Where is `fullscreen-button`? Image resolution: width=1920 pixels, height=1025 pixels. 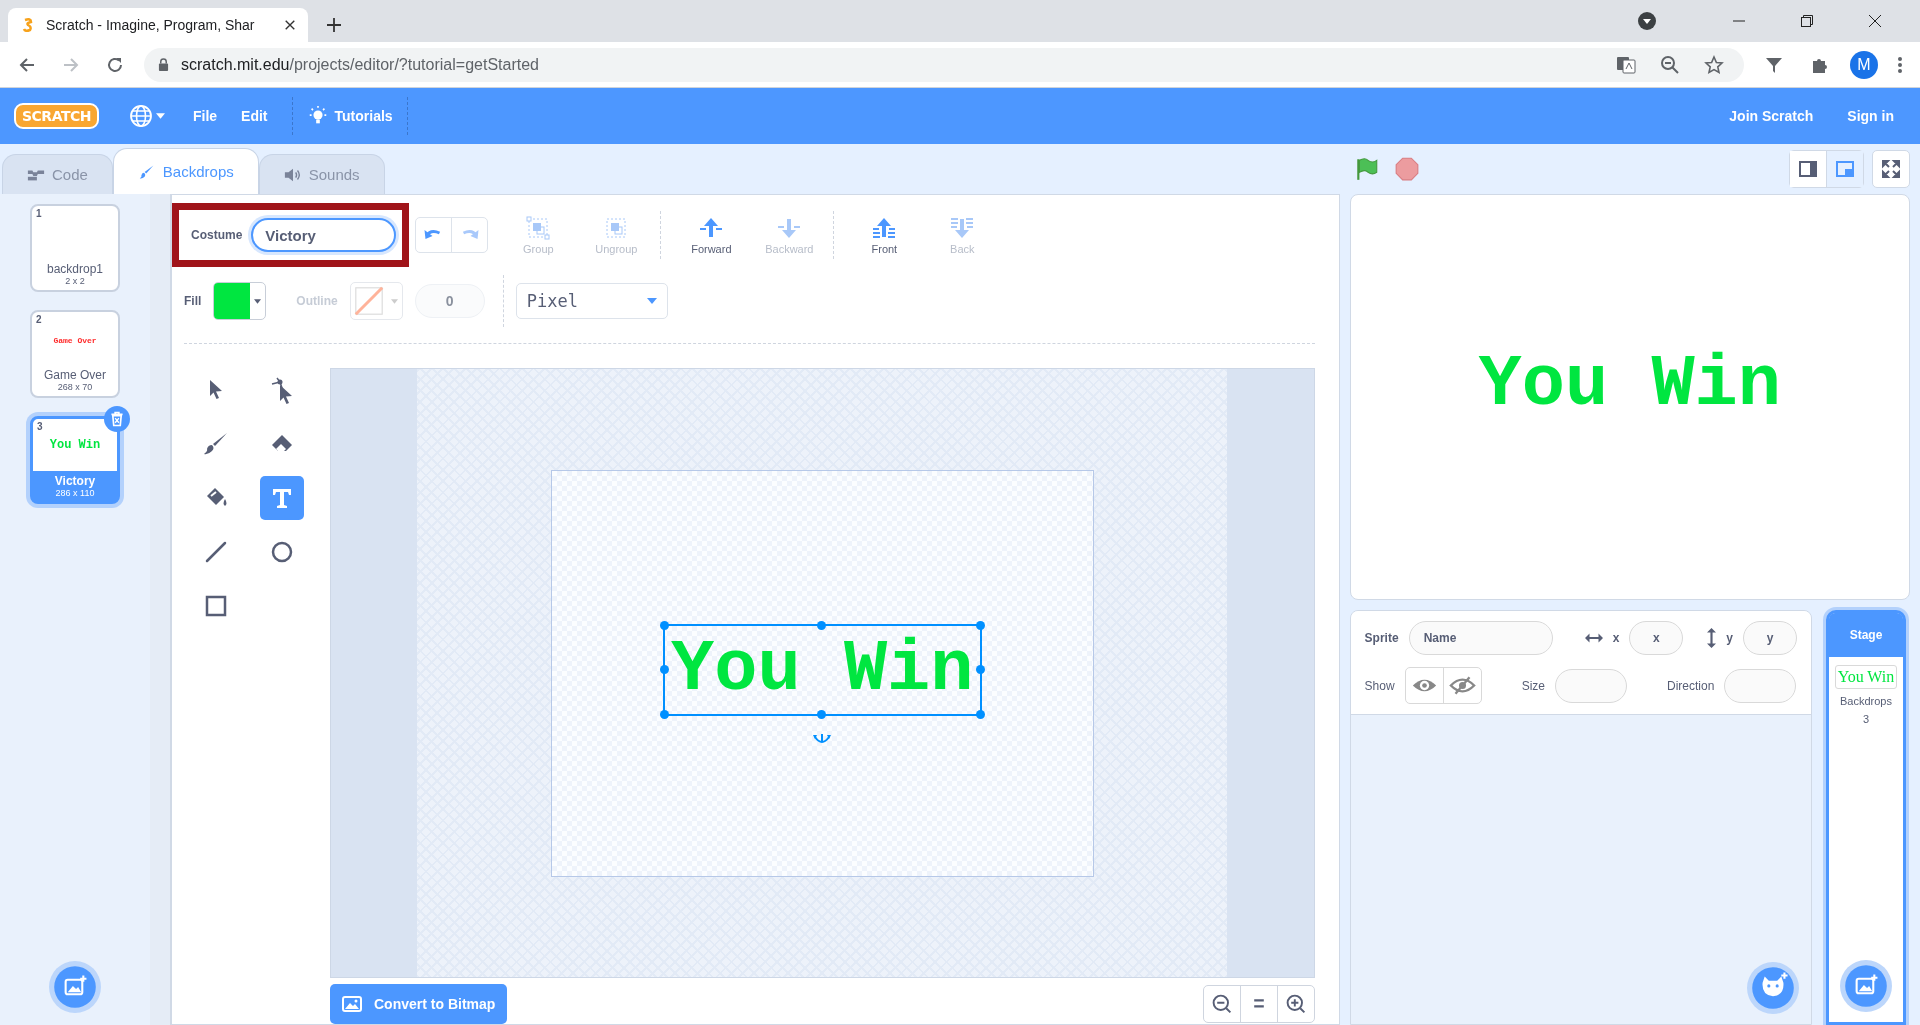
fullscreen-button is located at coordinates (1891, 169).